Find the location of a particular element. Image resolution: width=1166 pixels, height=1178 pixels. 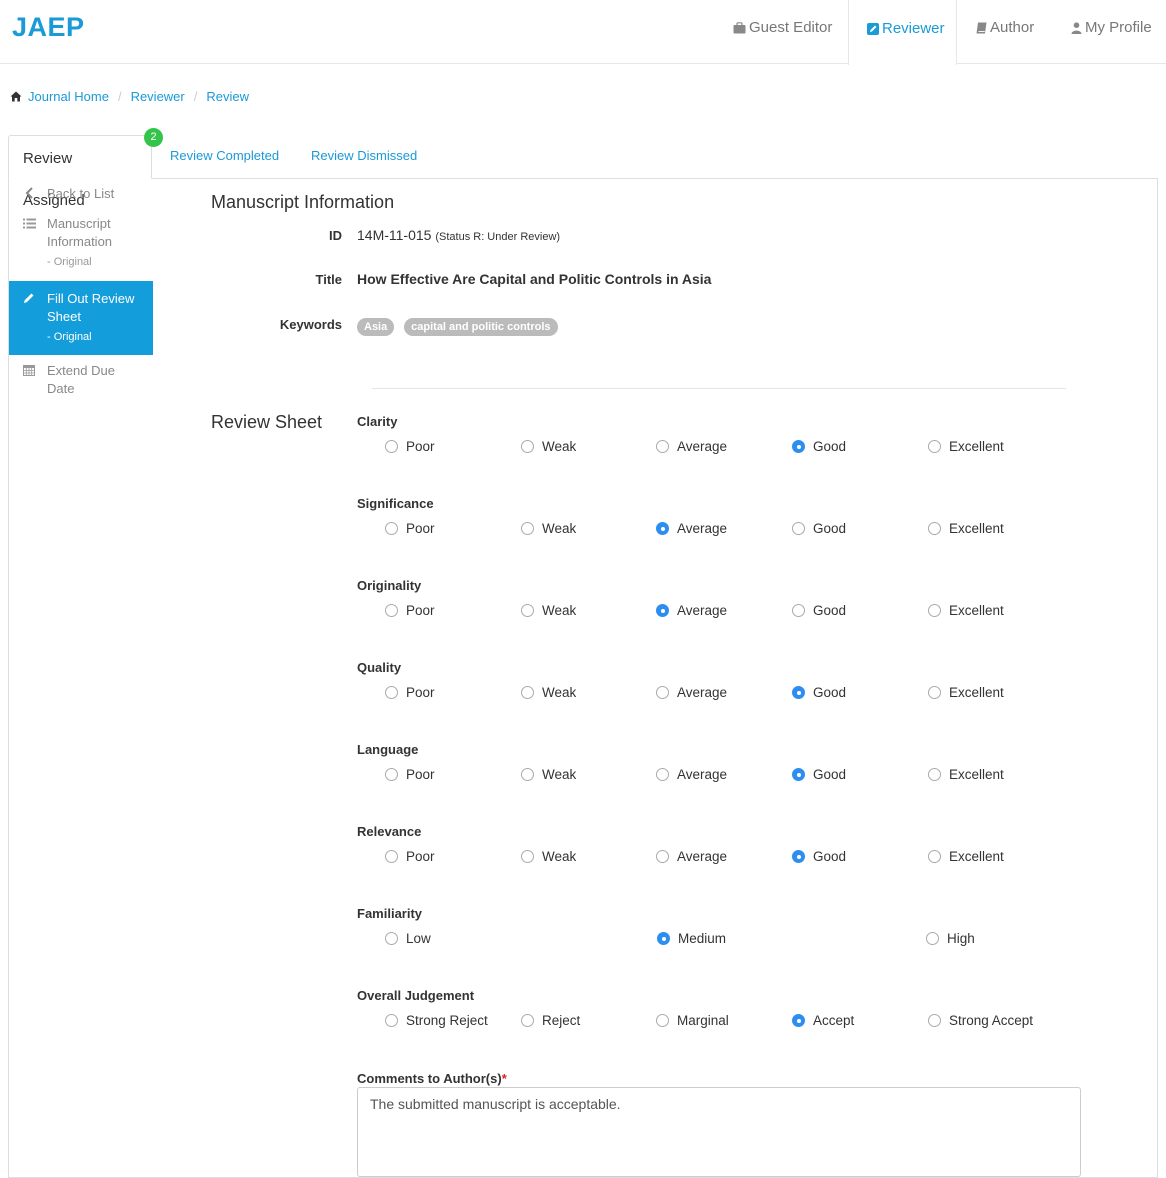

comments-textarea: The submitted manuscript is acceptable. is located at coordinates (719, 1132).